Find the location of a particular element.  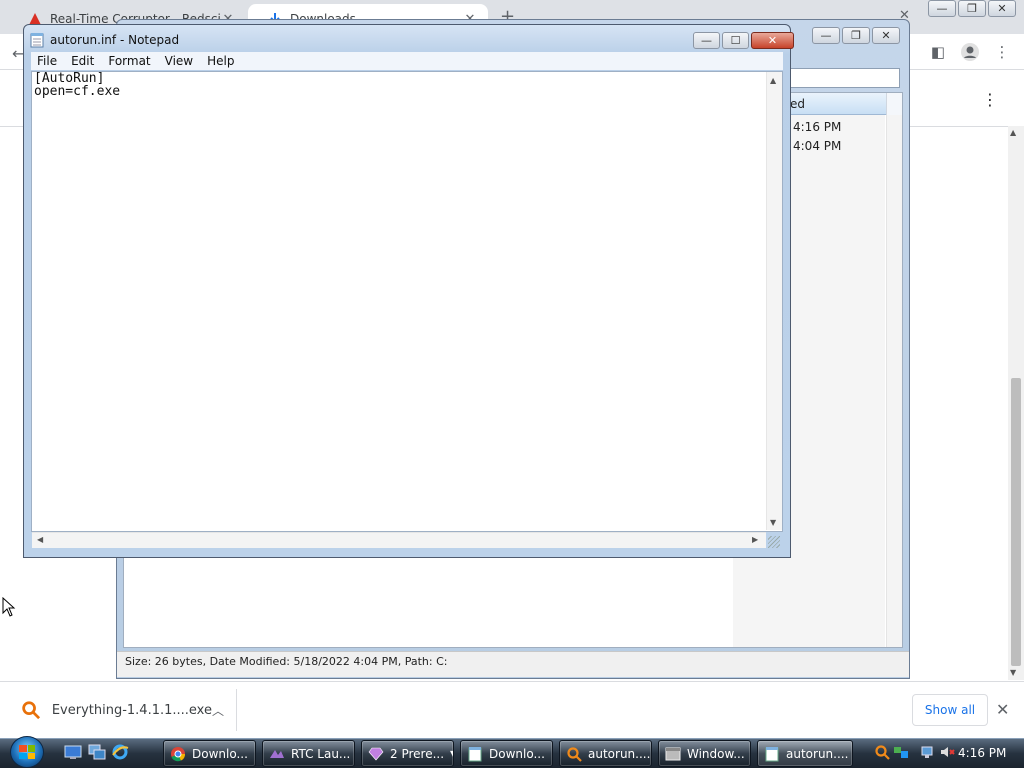

profile-avatar-icon is located at coordinates (970, 52).